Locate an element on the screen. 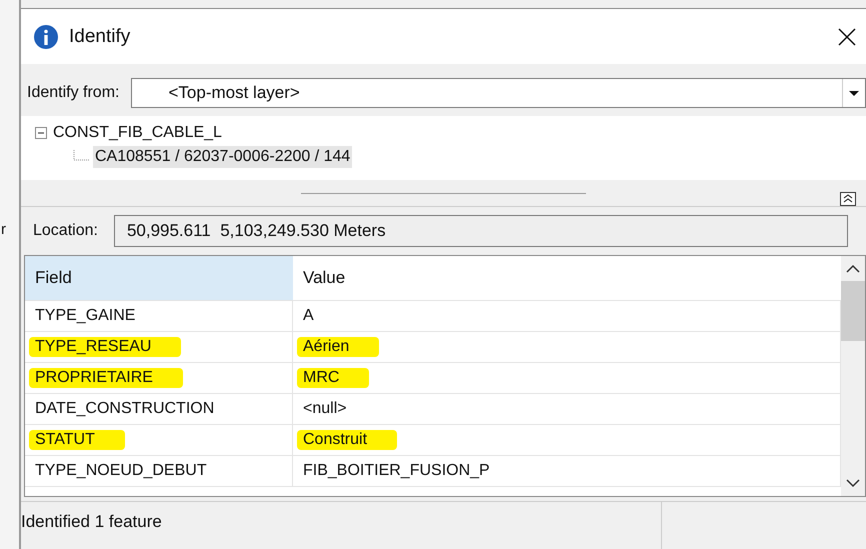  layer-dropdown: <Top-most layer> is located at coordinates (498, 93).